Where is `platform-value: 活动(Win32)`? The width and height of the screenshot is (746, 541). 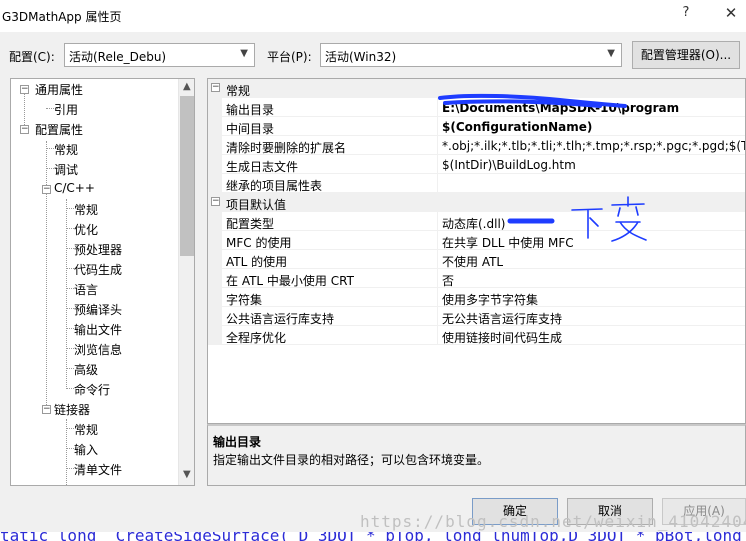
platform-value: 活动(Win32) is located at coordinates (361, 57).